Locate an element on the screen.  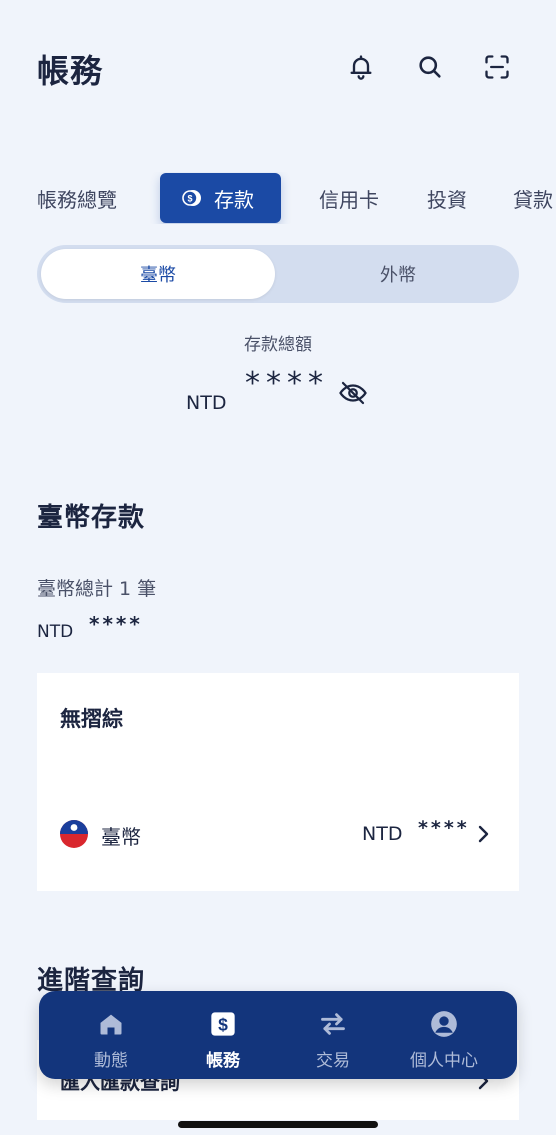
scan-icon is located at coordinates (497, 67).